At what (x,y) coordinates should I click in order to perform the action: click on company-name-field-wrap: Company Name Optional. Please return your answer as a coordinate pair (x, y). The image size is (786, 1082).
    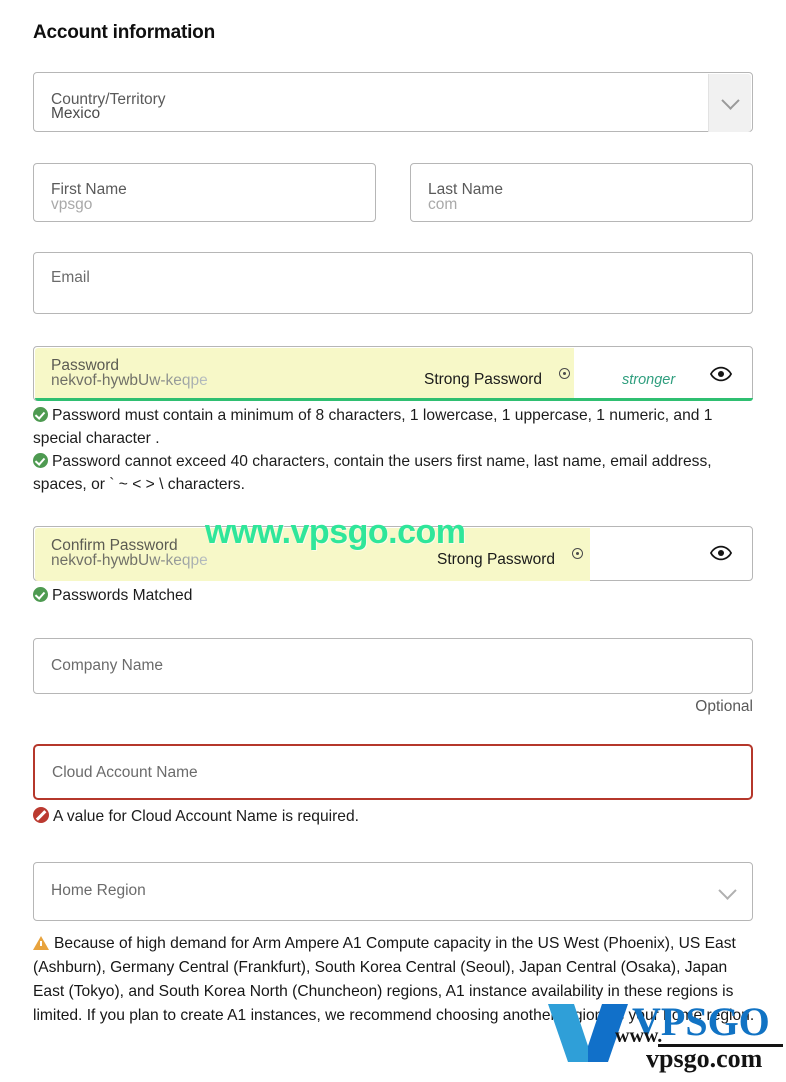
    Looking at the image, I should click on (393, 676).